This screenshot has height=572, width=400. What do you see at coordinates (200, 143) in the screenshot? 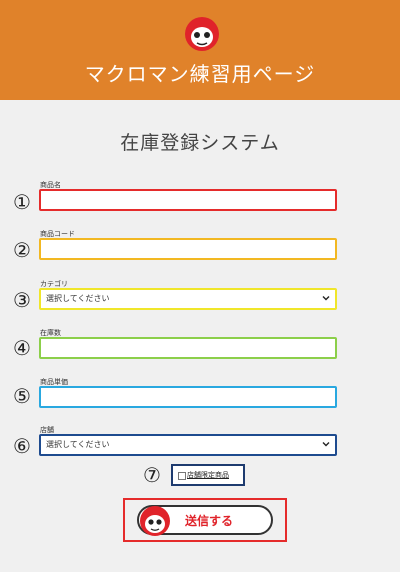
I see `page-title: 在庫登録システム` at bounding box center [200, 143].